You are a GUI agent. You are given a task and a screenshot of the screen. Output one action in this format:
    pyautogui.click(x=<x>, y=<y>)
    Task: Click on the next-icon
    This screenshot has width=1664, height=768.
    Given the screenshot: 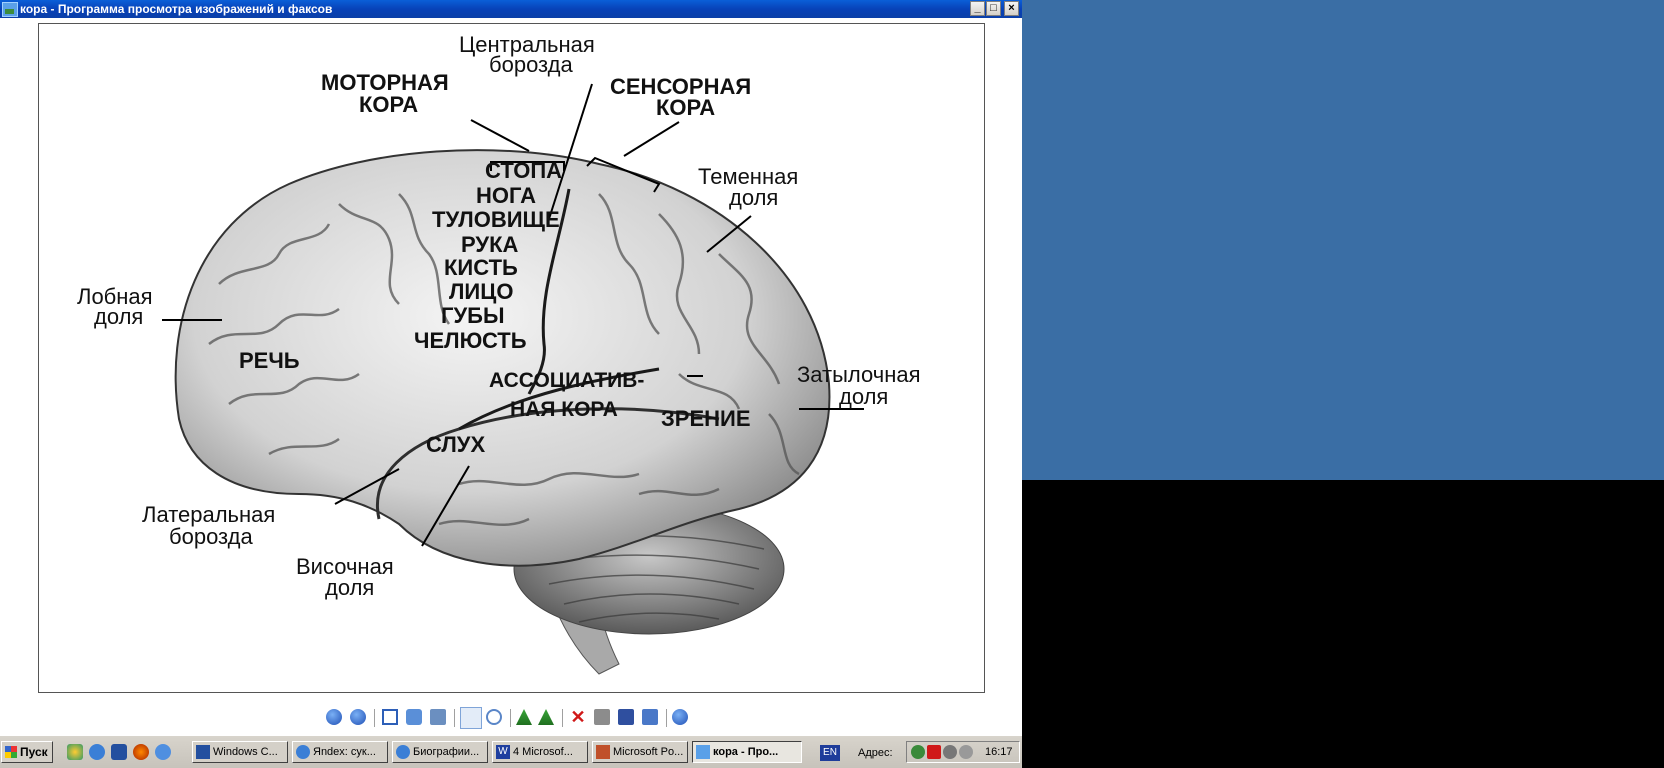 What is the action you would take?
    pyautogui.click(x=358, y=717)
    